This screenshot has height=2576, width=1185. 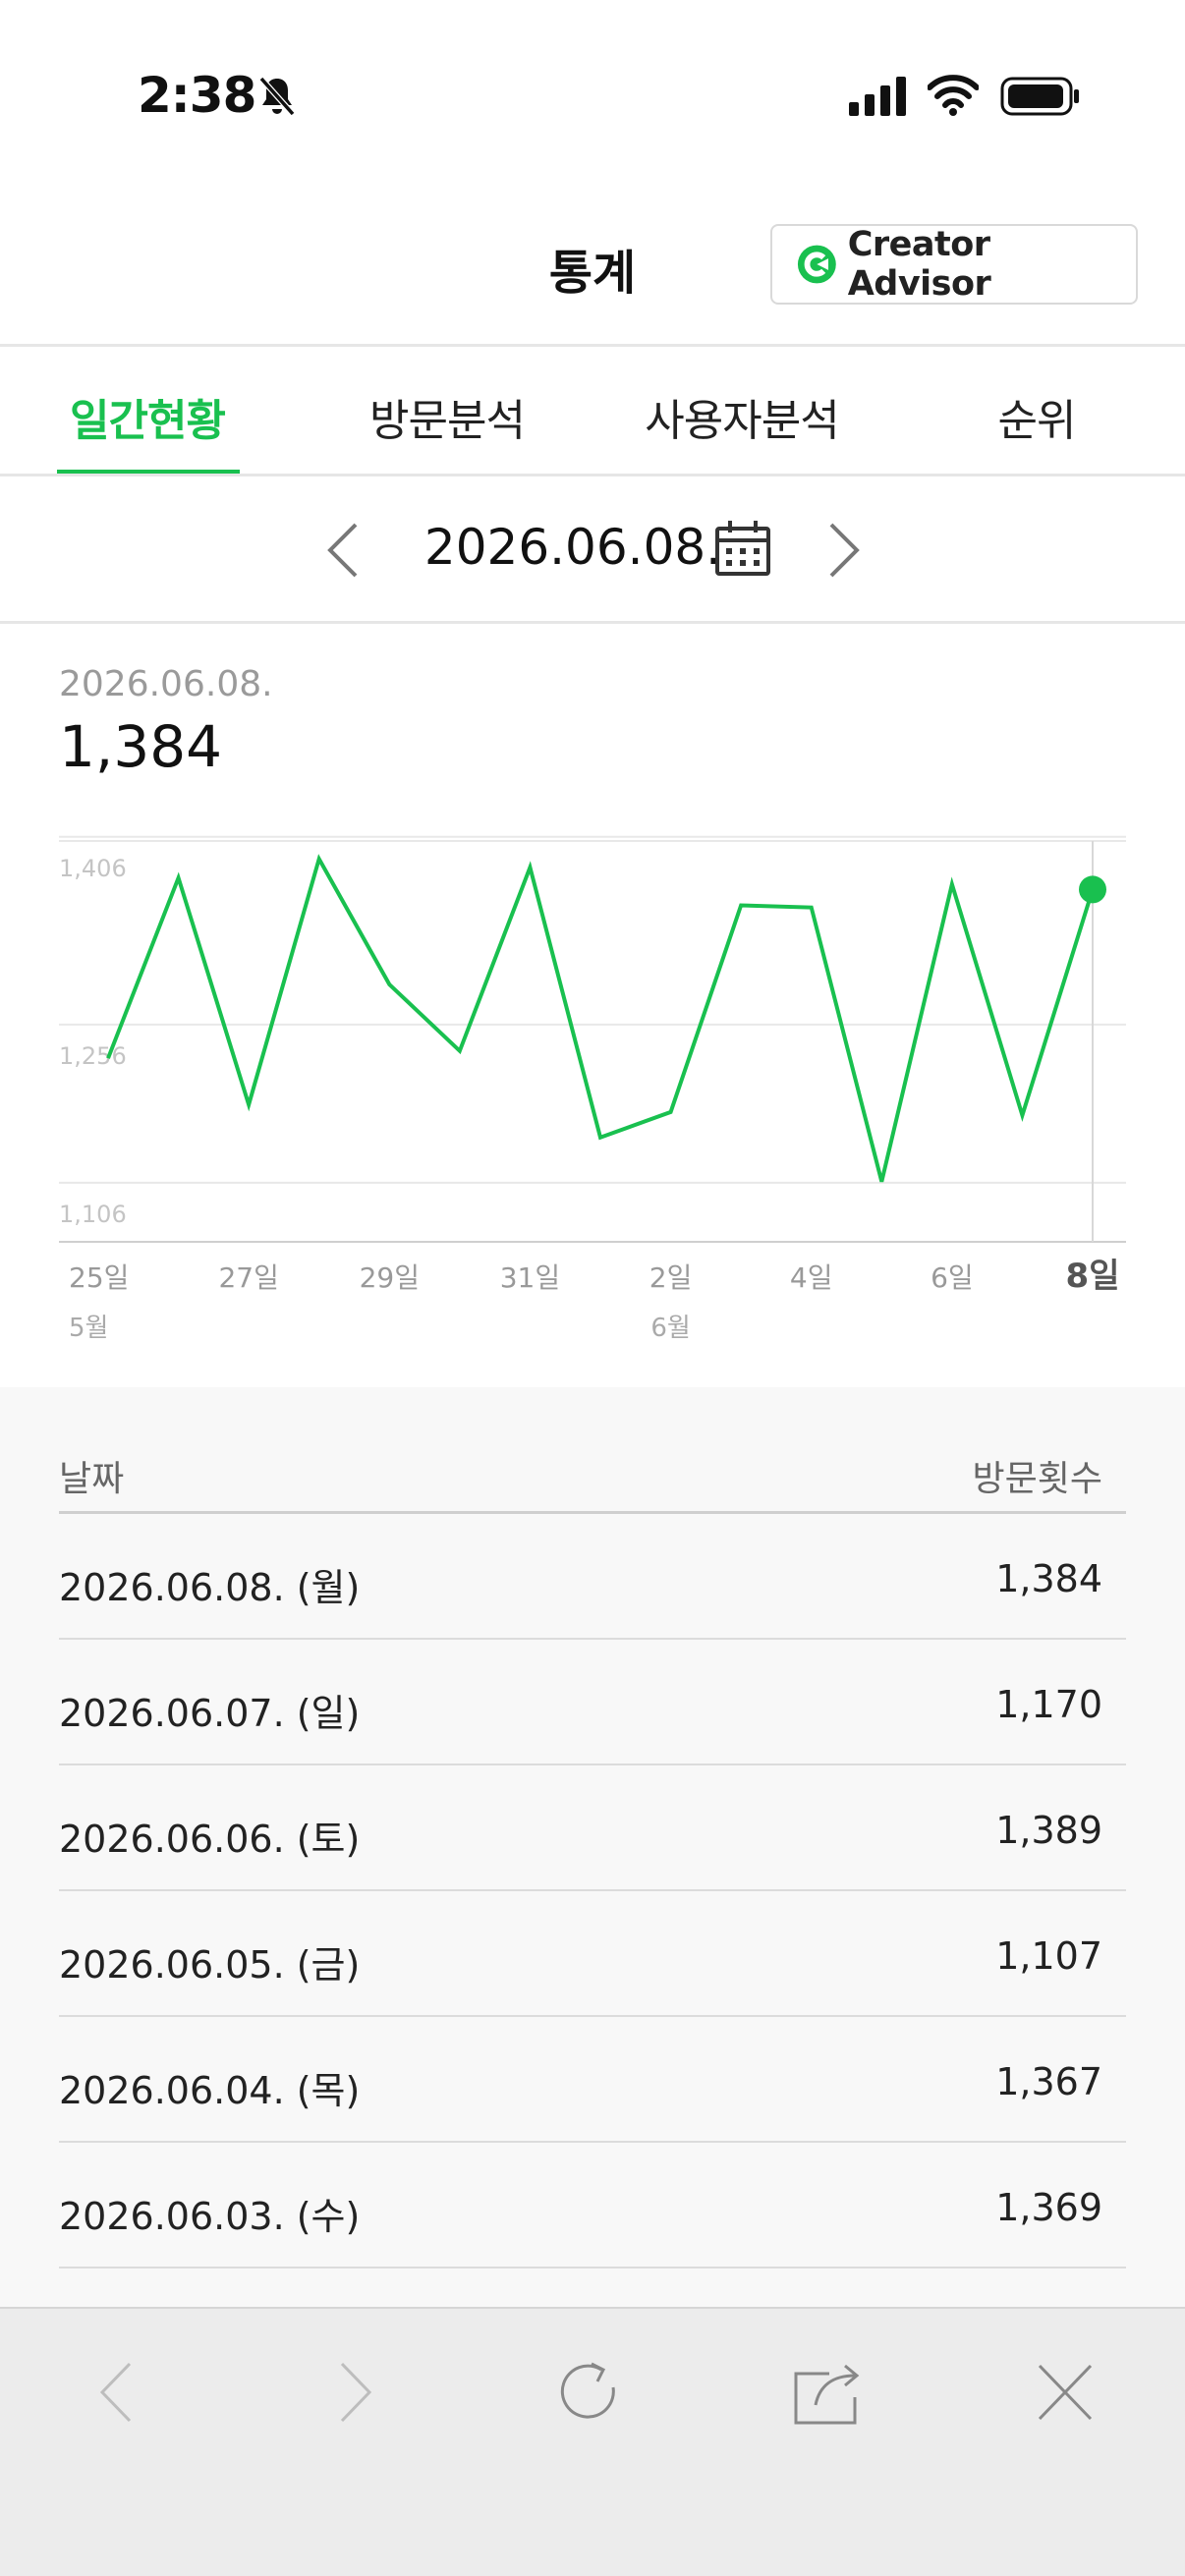 I want to click on x-tick-label: 25일, so click(x=99, y=1277).